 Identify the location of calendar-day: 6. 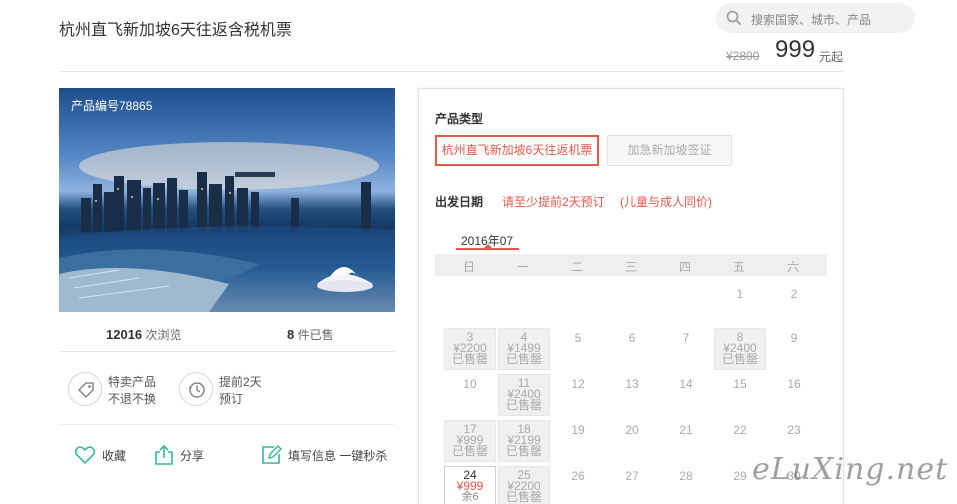
(632, 338).